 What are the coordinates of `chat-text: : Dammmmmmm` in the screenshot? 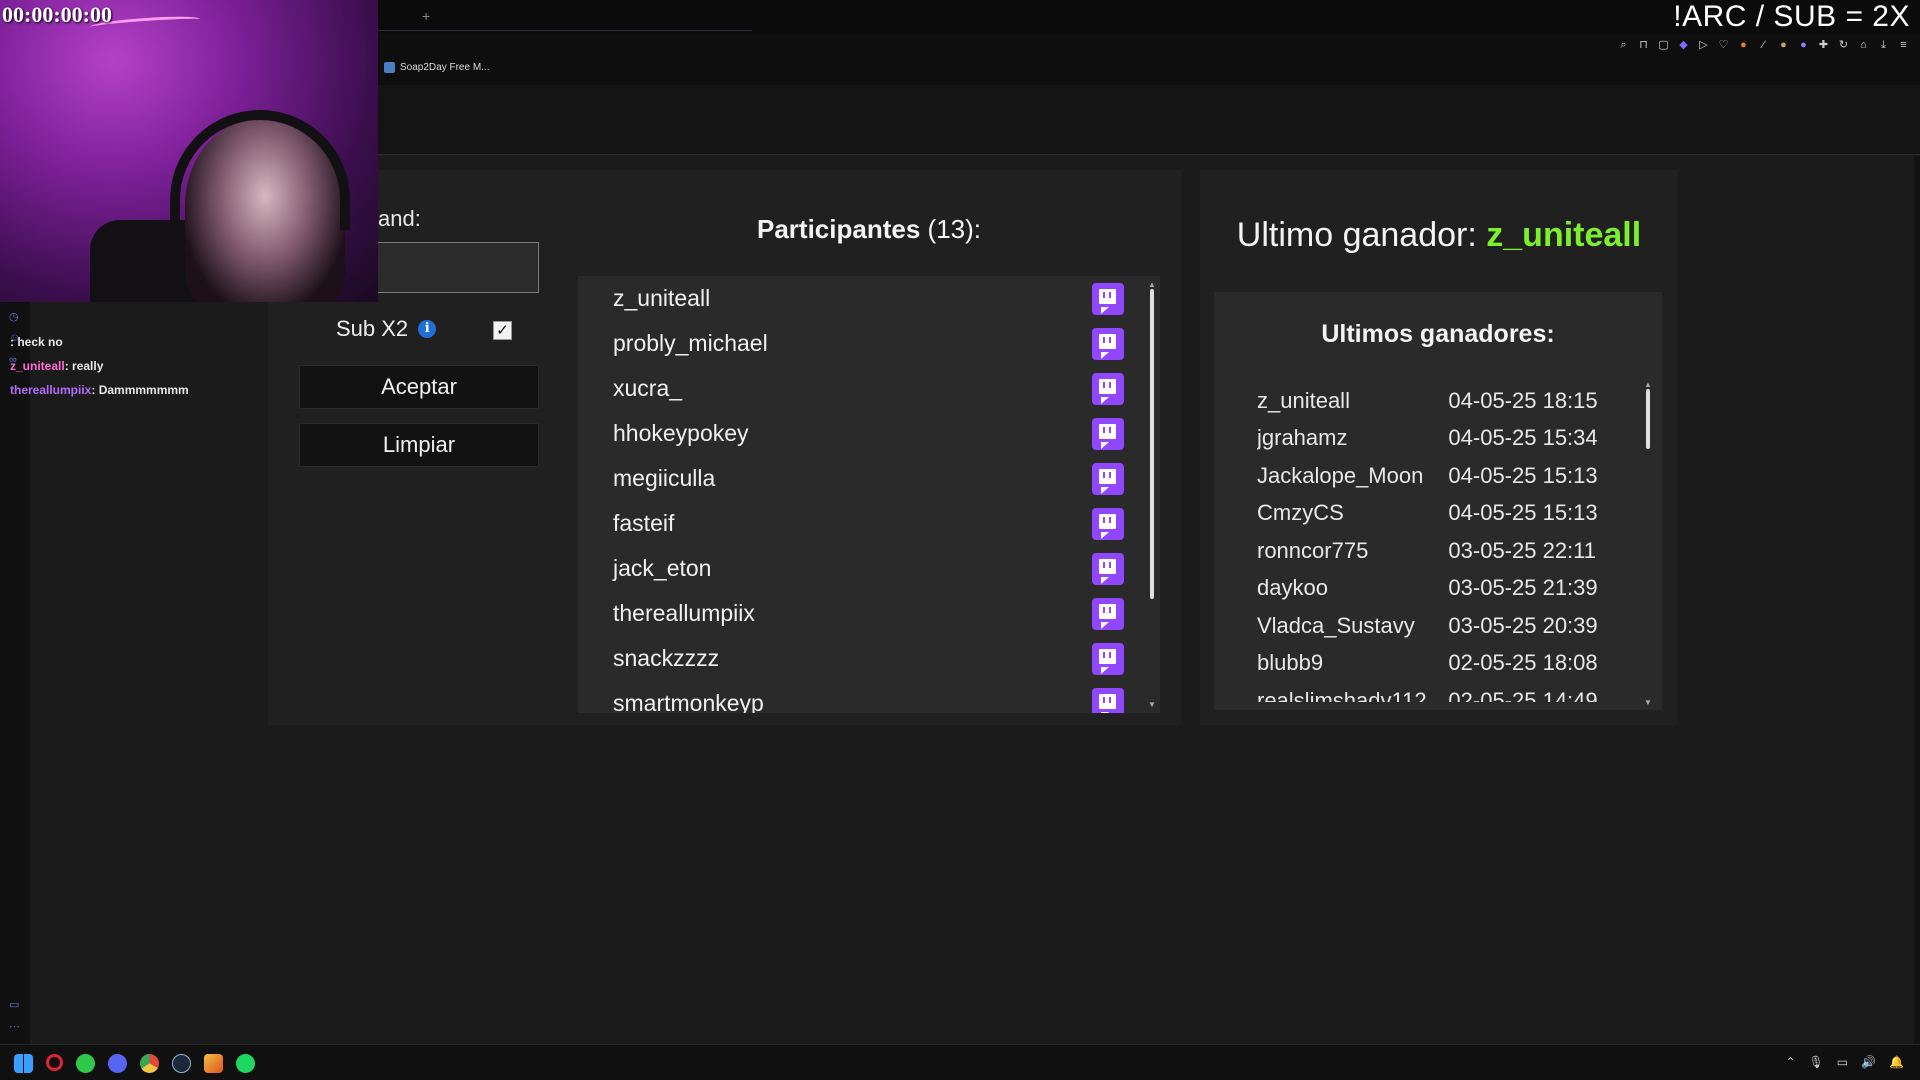 It's located at (140, 390).